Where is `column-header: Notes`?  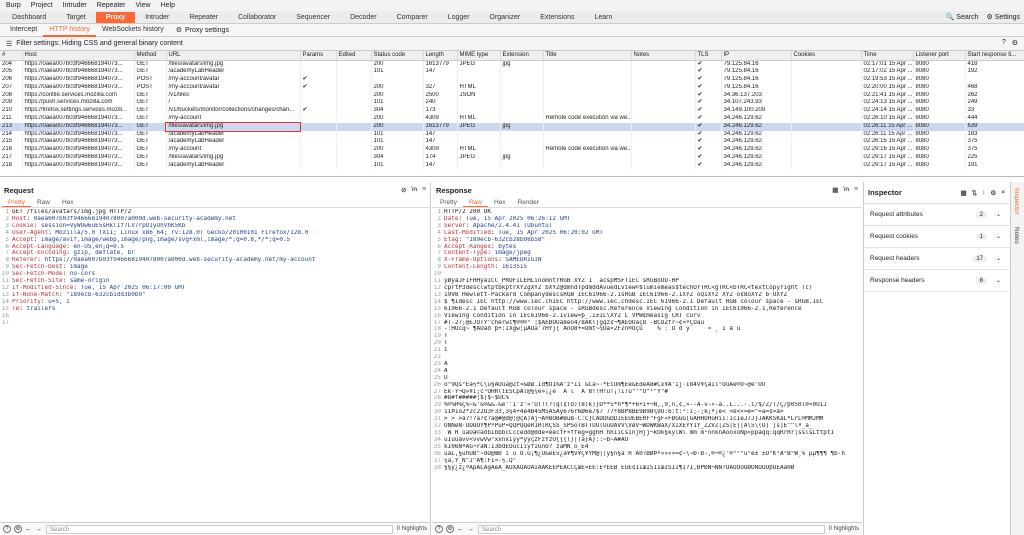 column-header: Notes is located at coordinates (663, 56).